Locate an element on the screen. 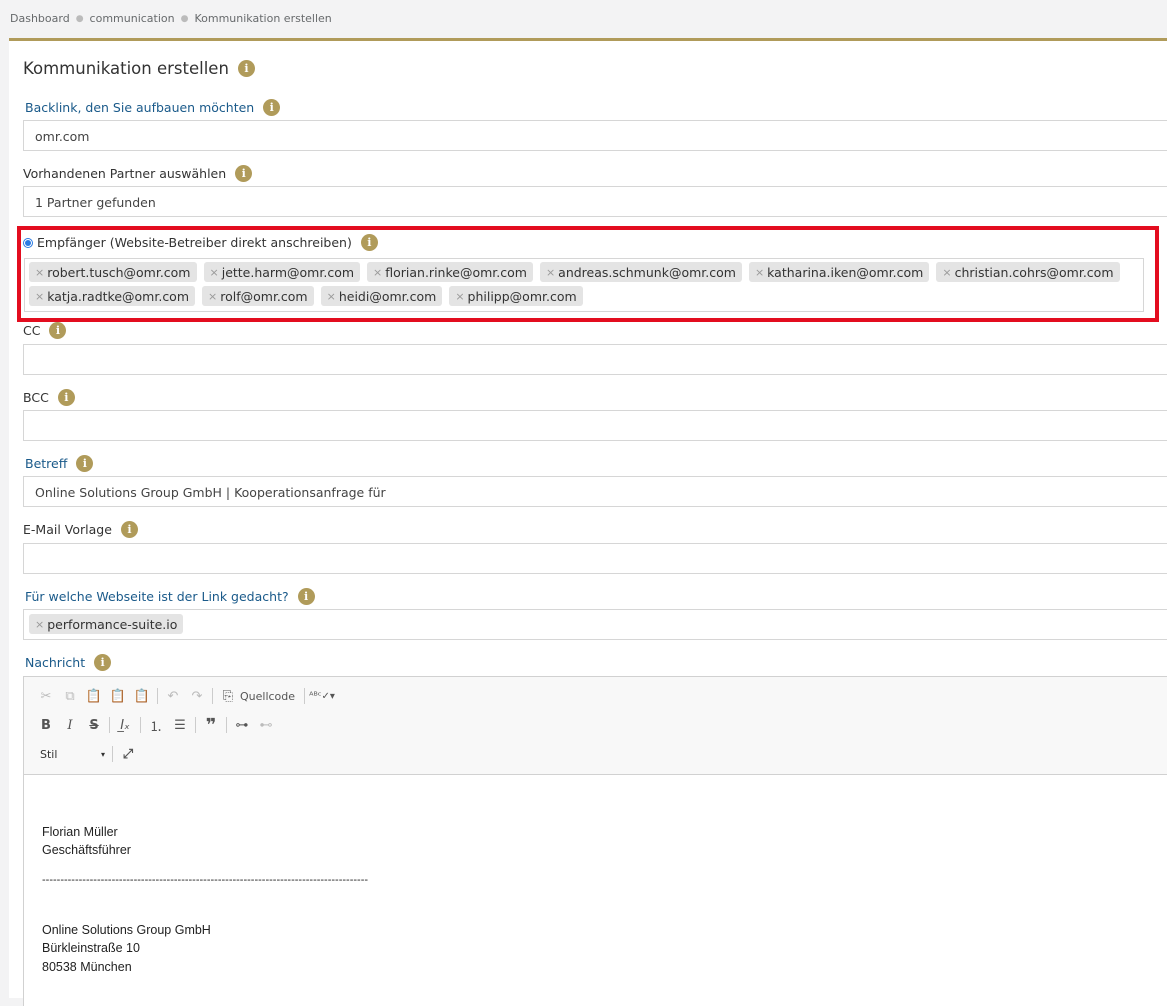 The width and height of the screenshot is (1167, 1006). website-tag-text: performance-suite.io is located at coordinates (112, 624).